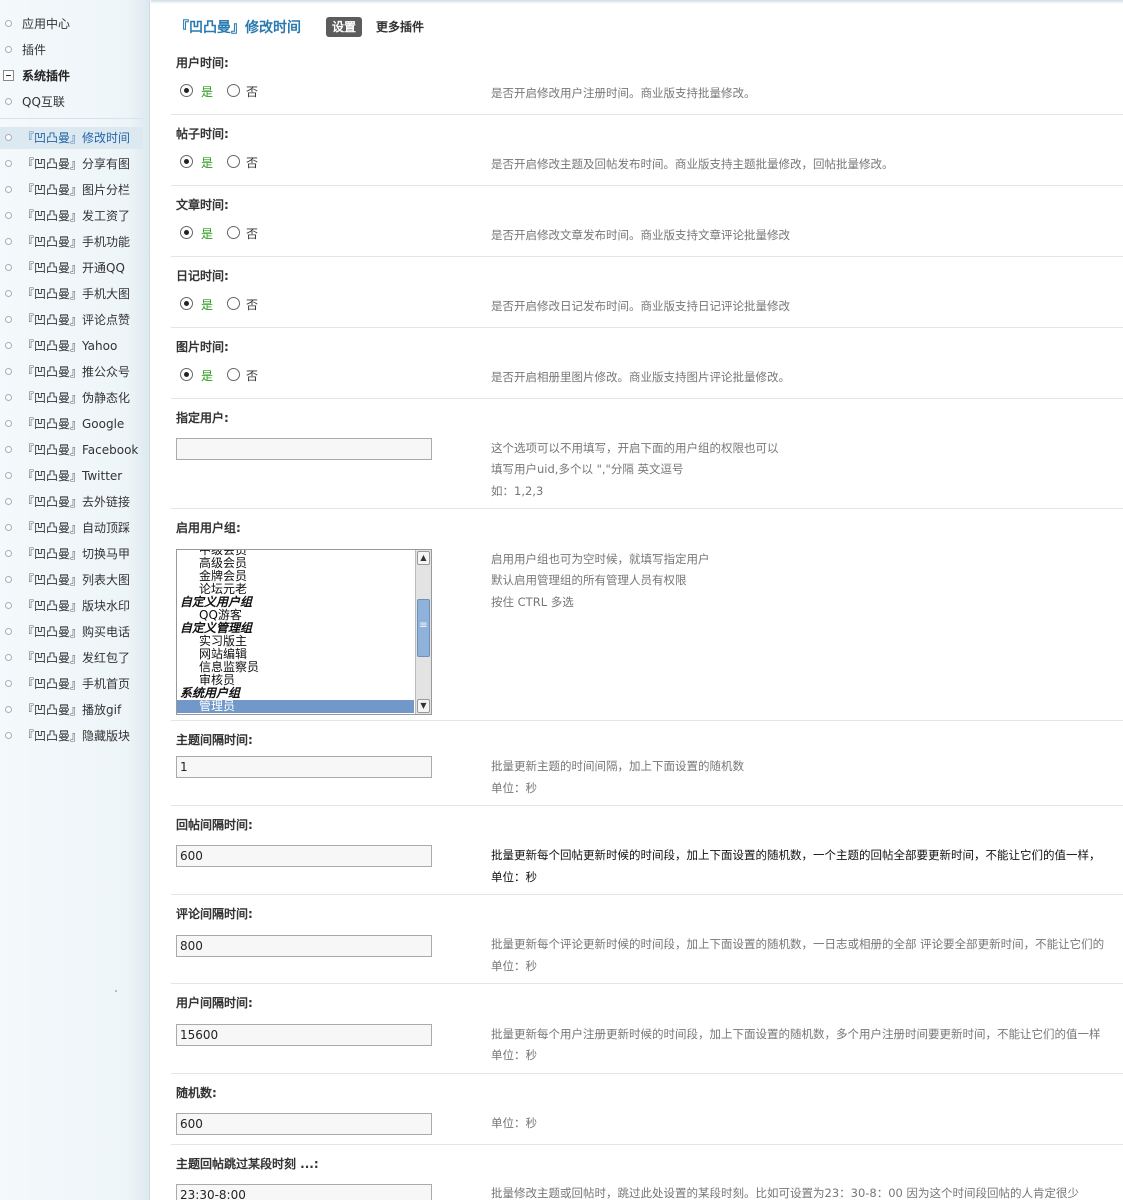 Image resolution: width=1123 pixels, height=1200 pixels. Describe the element at coordinates (76, 684) in the screenshot. I see `sidebar-item-label: 『凹凸曼』手机首页` at that location.